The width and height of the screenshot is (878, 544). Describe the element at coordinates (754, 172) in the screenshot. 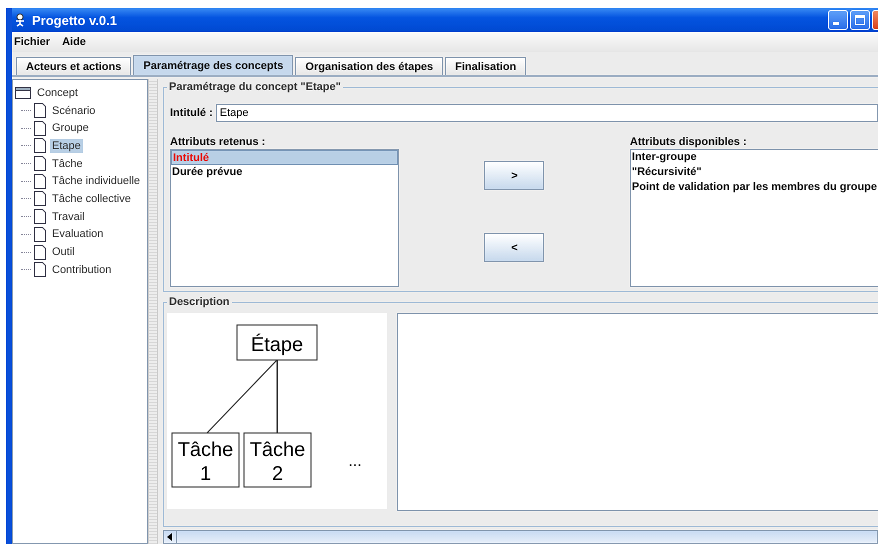

I see `list-item: "Récursivité"` at that location.